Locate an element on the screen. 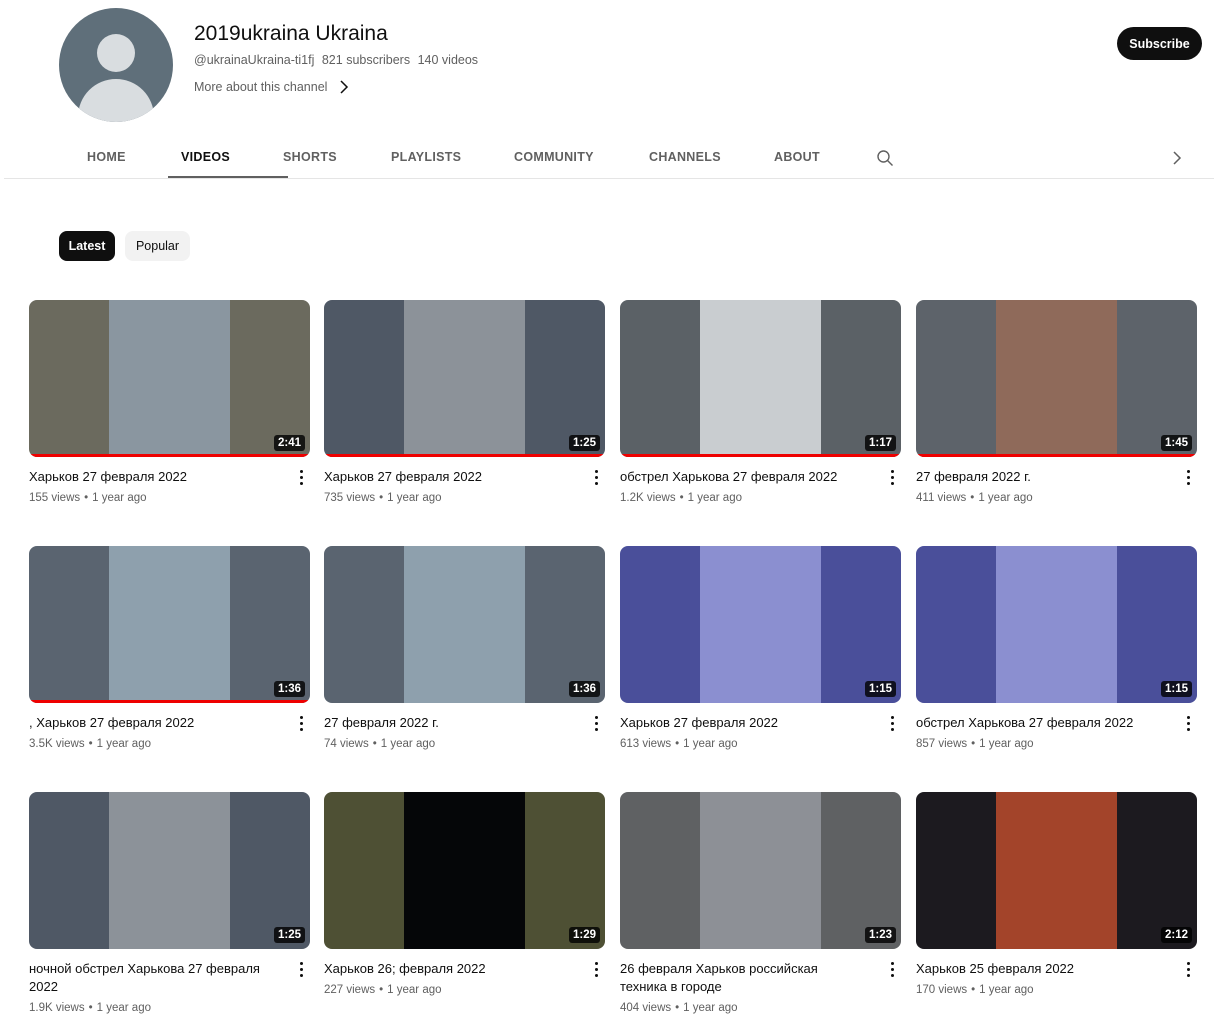 The height and width of the screenshot is (1017, 1215). video-title: Харьков 25 февраля 2022 is located at coordinates (1038, 969).